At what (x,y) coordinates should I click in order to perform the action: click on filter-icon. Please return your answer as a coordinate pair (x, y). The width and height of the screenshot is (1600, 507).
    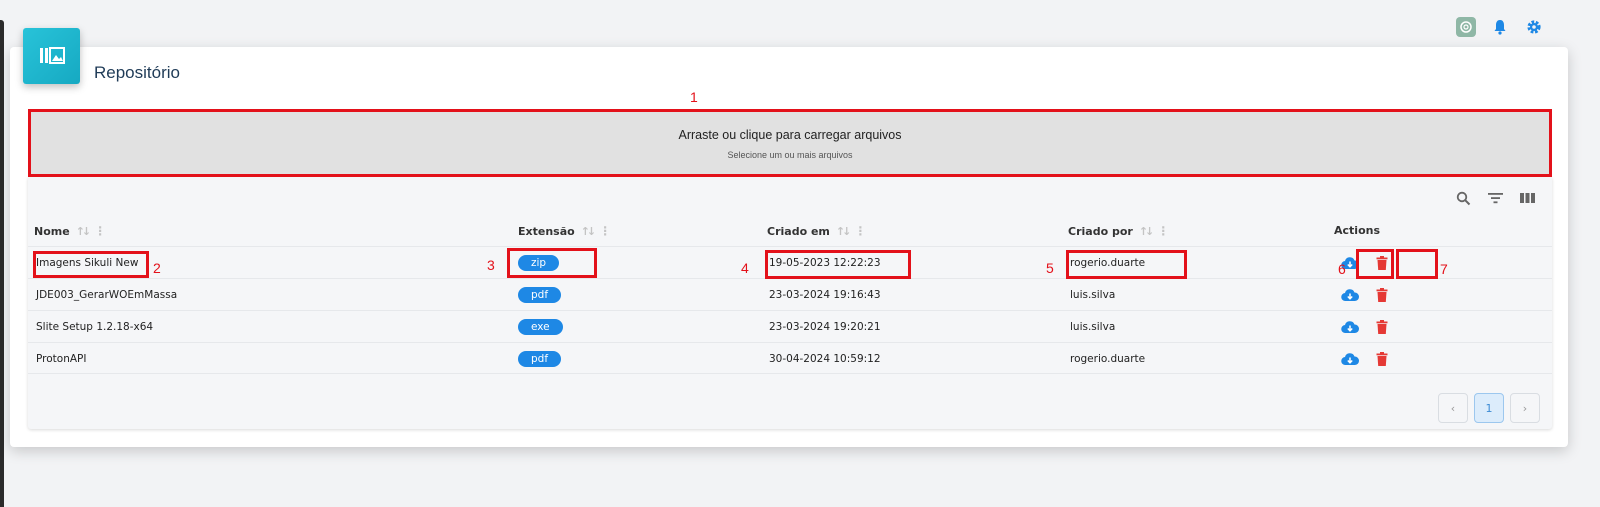
    Looking at the image, I should click on (1495, 198).